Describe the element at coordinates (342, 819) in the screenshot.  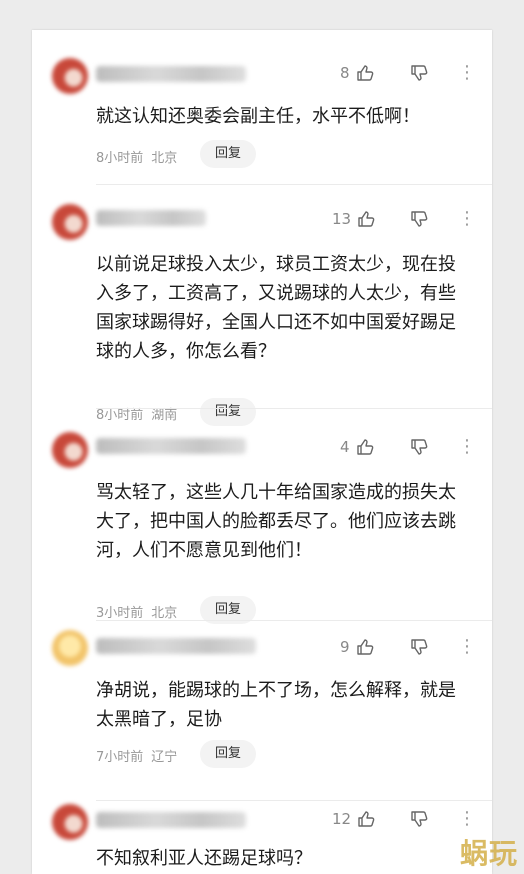
I see `like-count: 12` at that location.